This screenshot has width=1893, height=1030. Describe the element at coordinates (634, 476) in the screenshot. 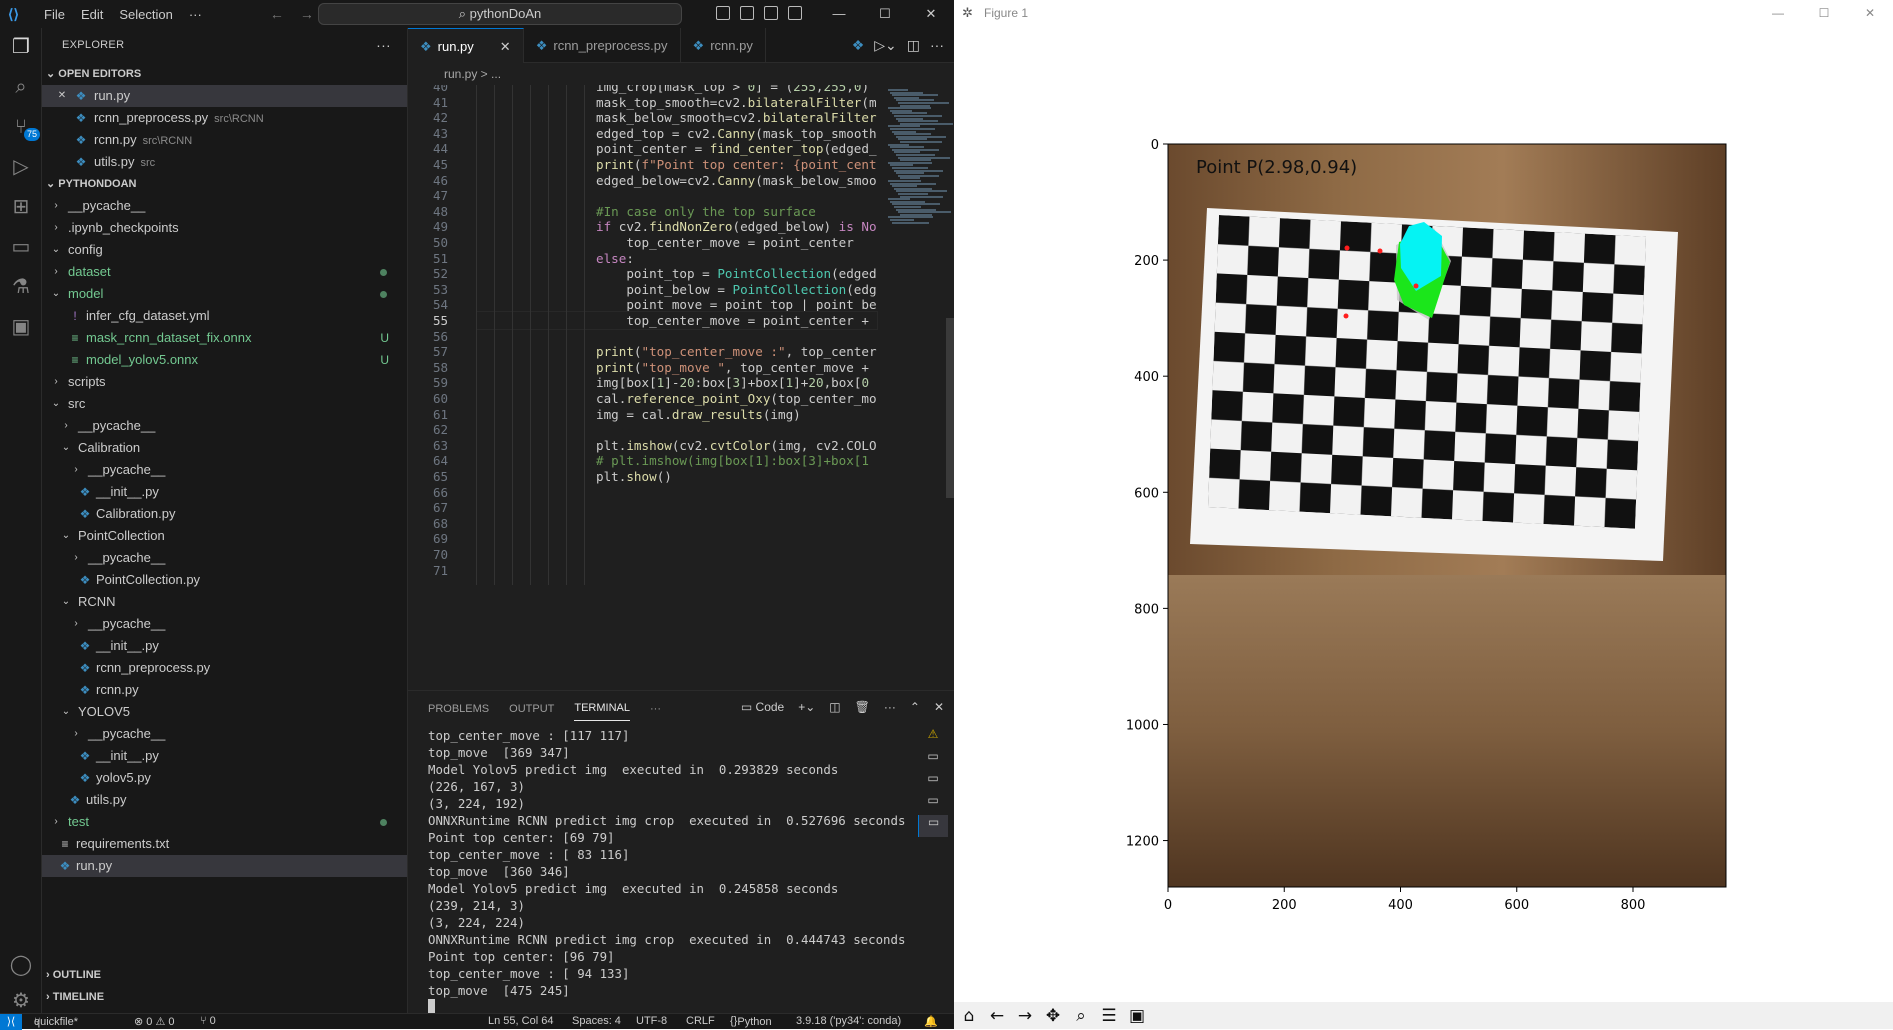

I see `code-line: plt.show()` at that location.